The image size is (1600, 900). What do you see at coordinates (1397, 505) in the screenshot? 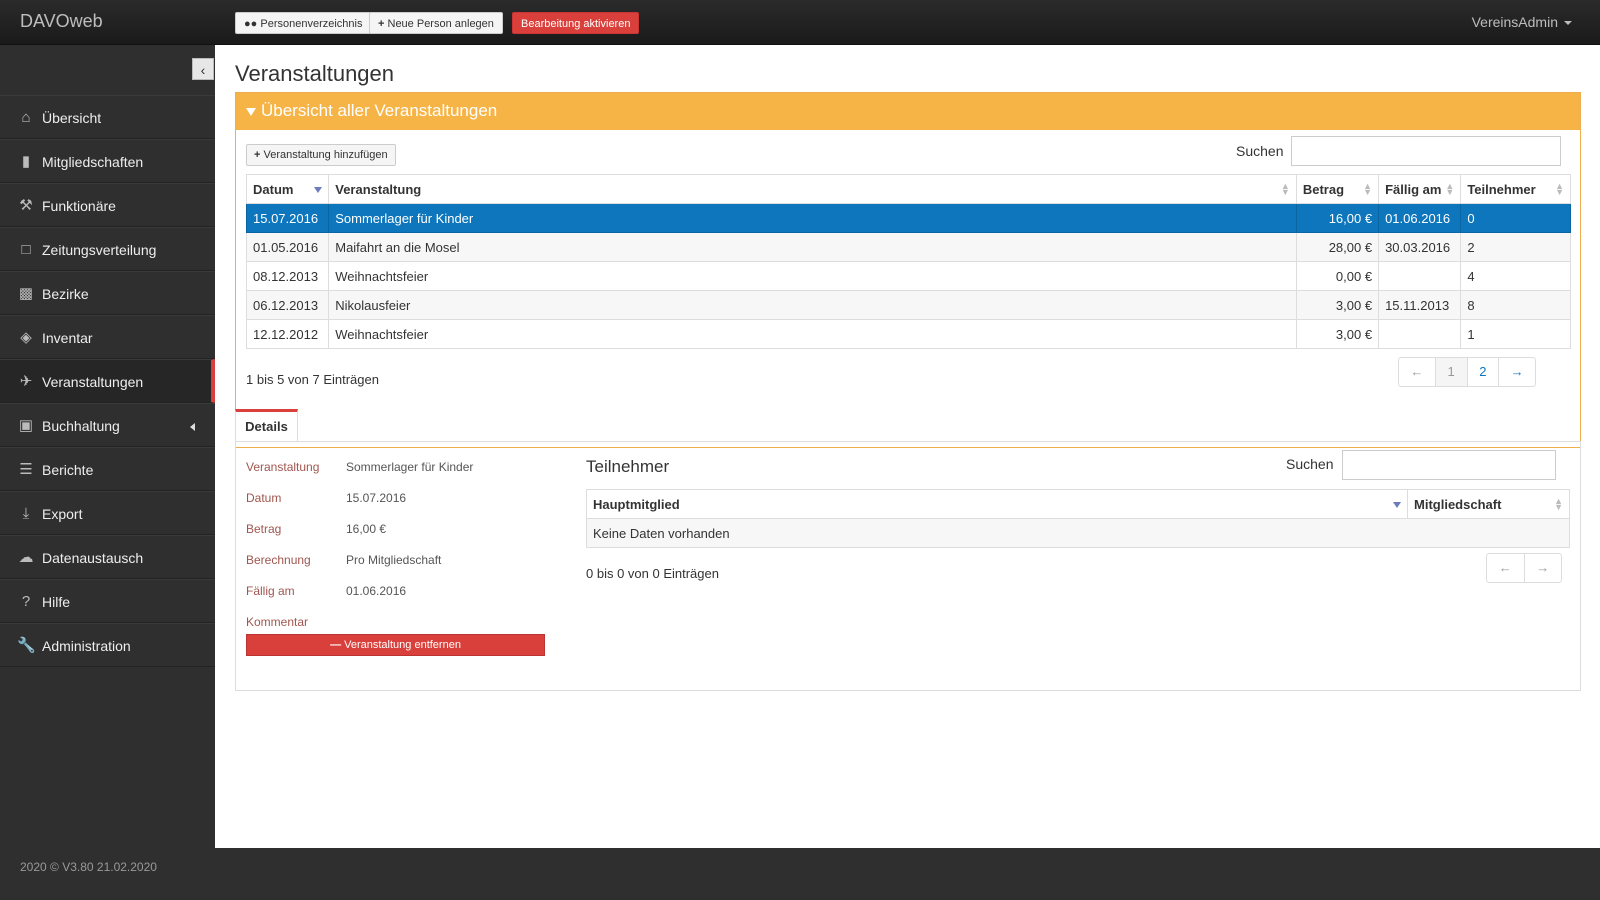
I see `sort-desc-icon` at bounding box center [1397, 505].